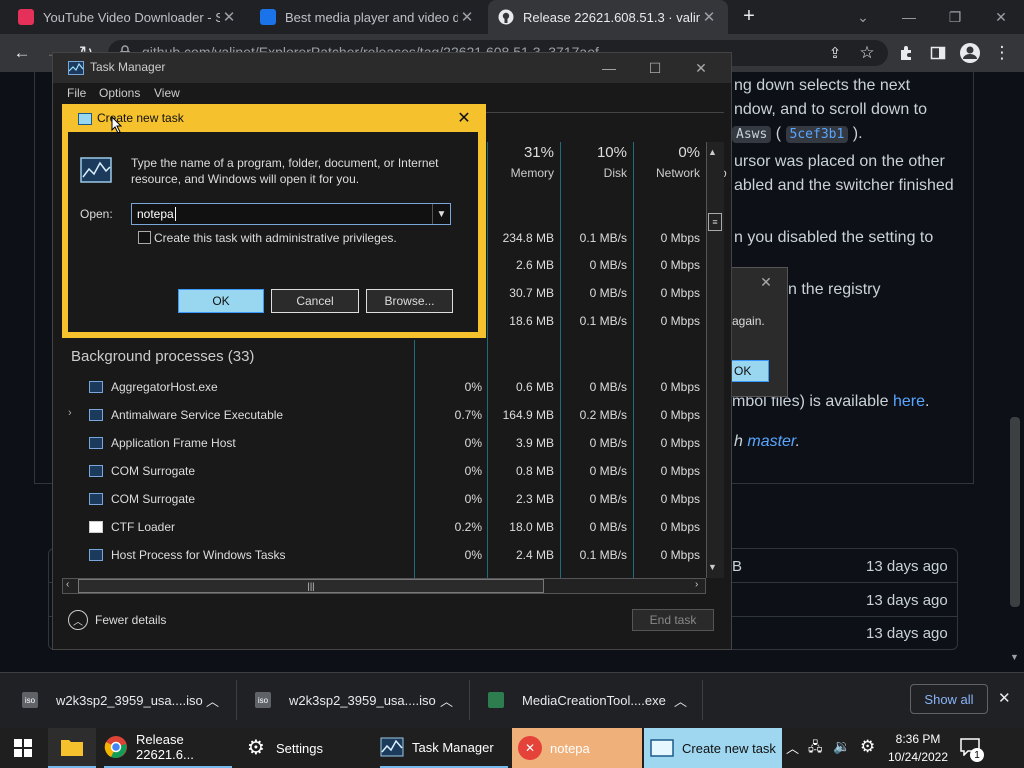 Image resolution: width=1024 pixels, height=768 pixels. Describe the element at coordinates (696, 584) in the screenshot. I see `scroll-right-arrow-icon: ›` at that location.